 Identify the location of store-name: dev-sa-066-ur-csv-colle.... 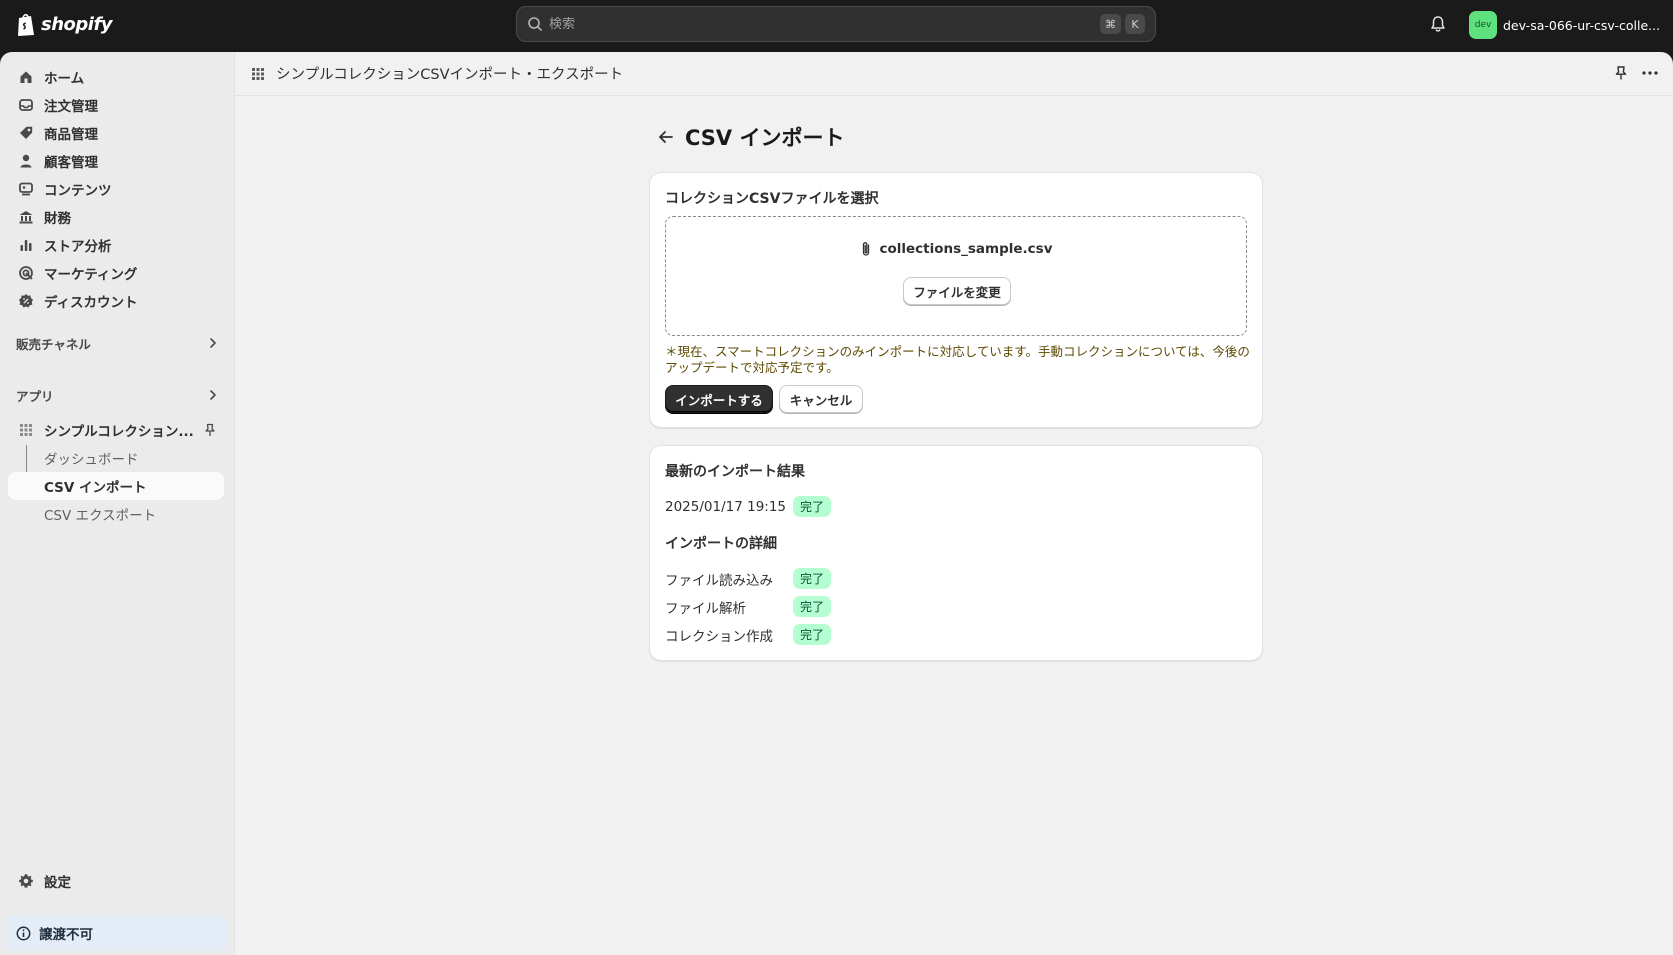
(1582, 25).